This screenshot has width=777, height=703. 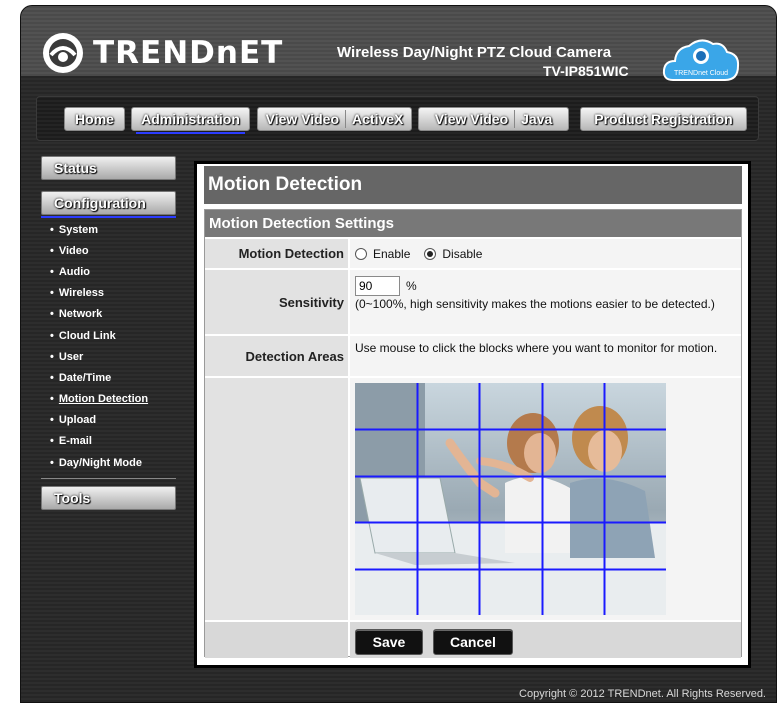 I want to click on product-title: Wireless Day/Night PTZ Cloud Camera, so click(x=474, y=52).